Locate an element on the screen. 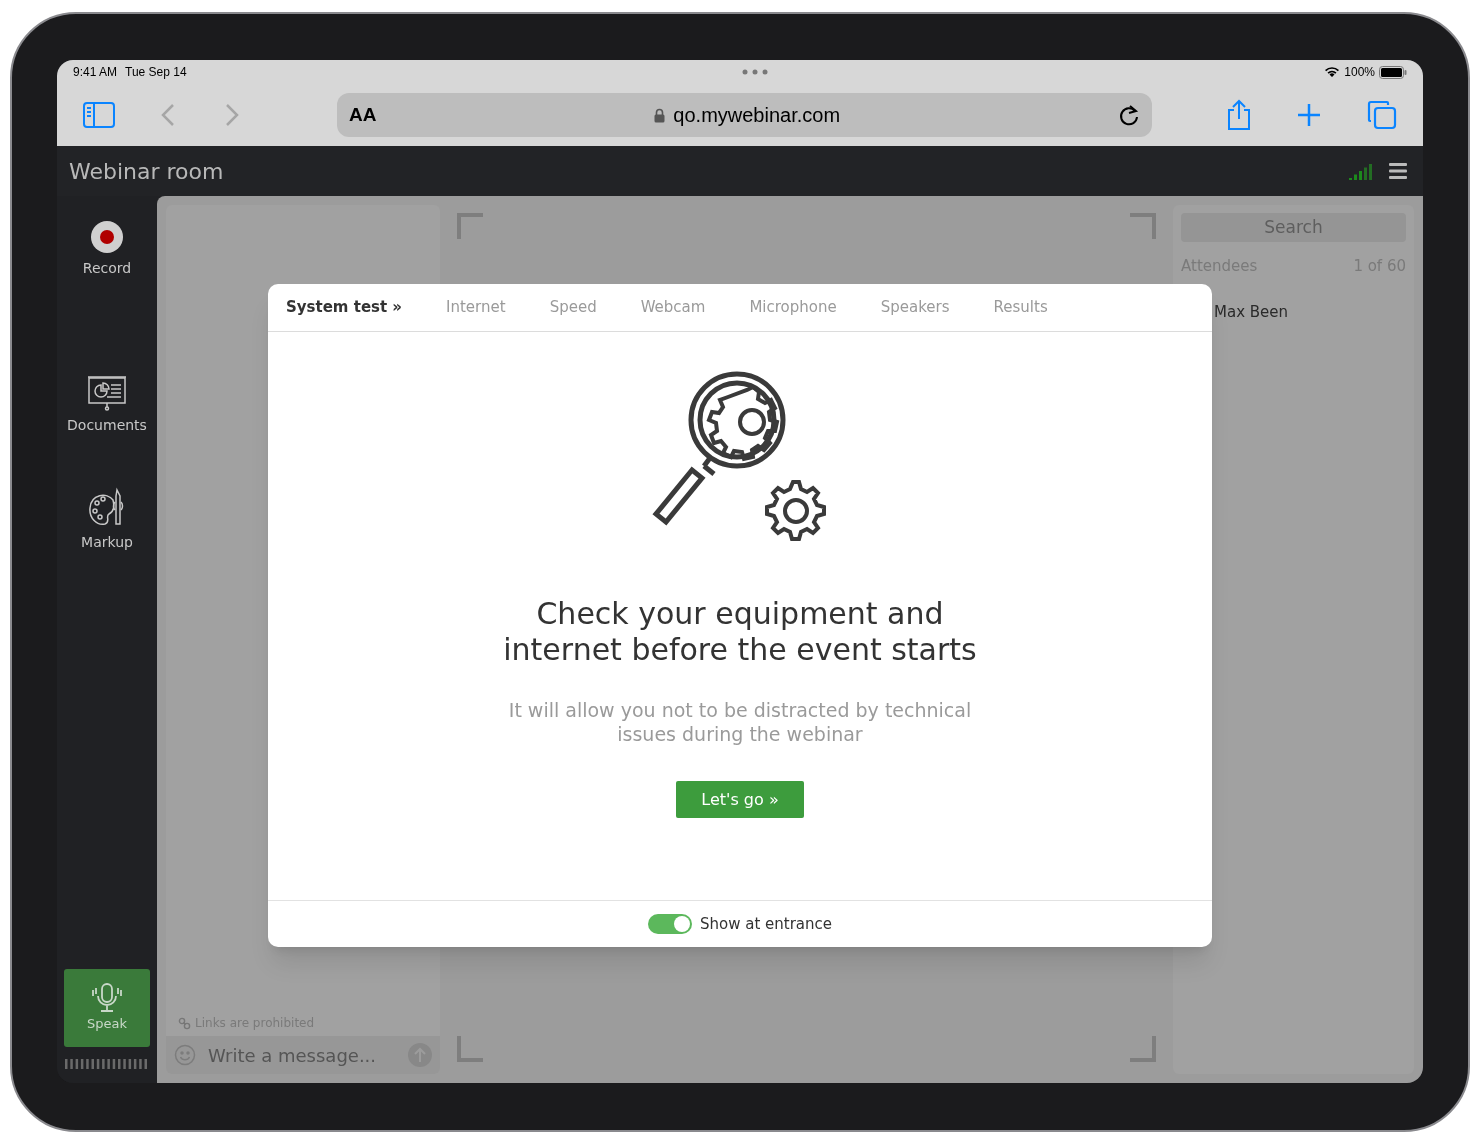 Image resolution: width=1480 pixels, height=1145 pixels. sidebar-item: Markup is located at coordinates (107, 519).